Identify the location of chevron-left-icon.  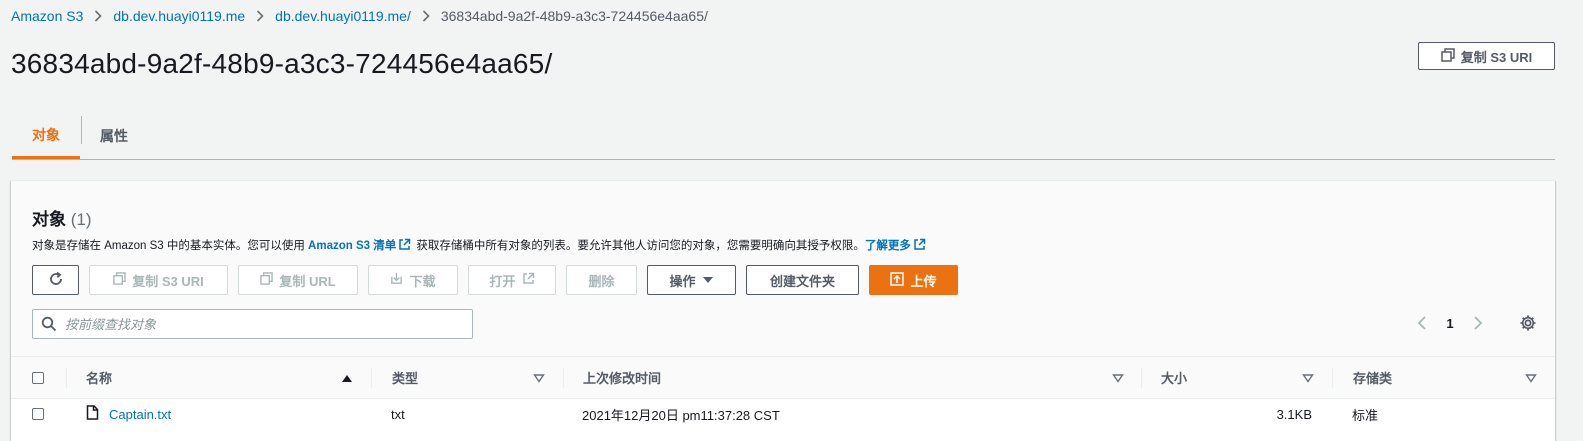
(1422, 323).